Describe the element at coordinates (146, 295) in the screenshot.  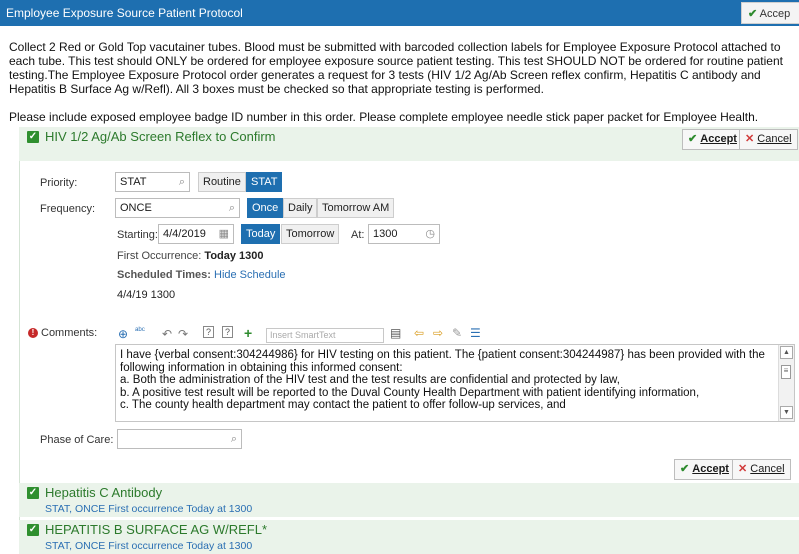
I see `schedule-entry: 4/4/19 1300` at that location.